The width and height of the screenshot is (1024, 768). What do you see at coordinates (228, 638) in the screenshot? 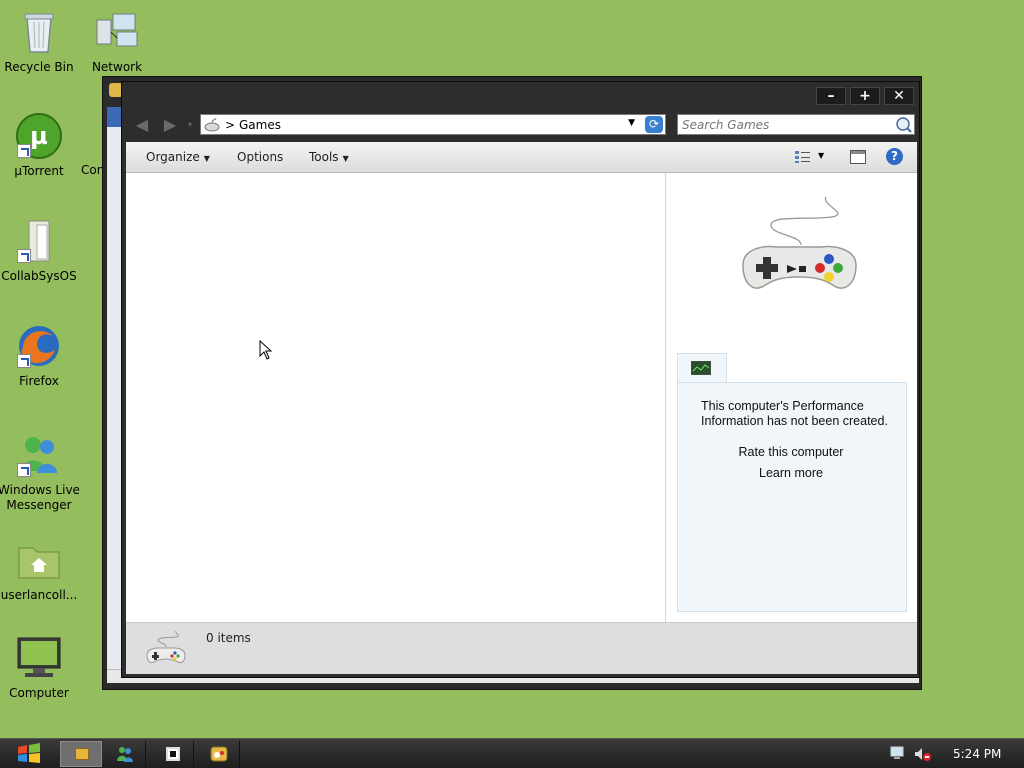
I see `item-count: 0 items` at bounding box center [228, 638].